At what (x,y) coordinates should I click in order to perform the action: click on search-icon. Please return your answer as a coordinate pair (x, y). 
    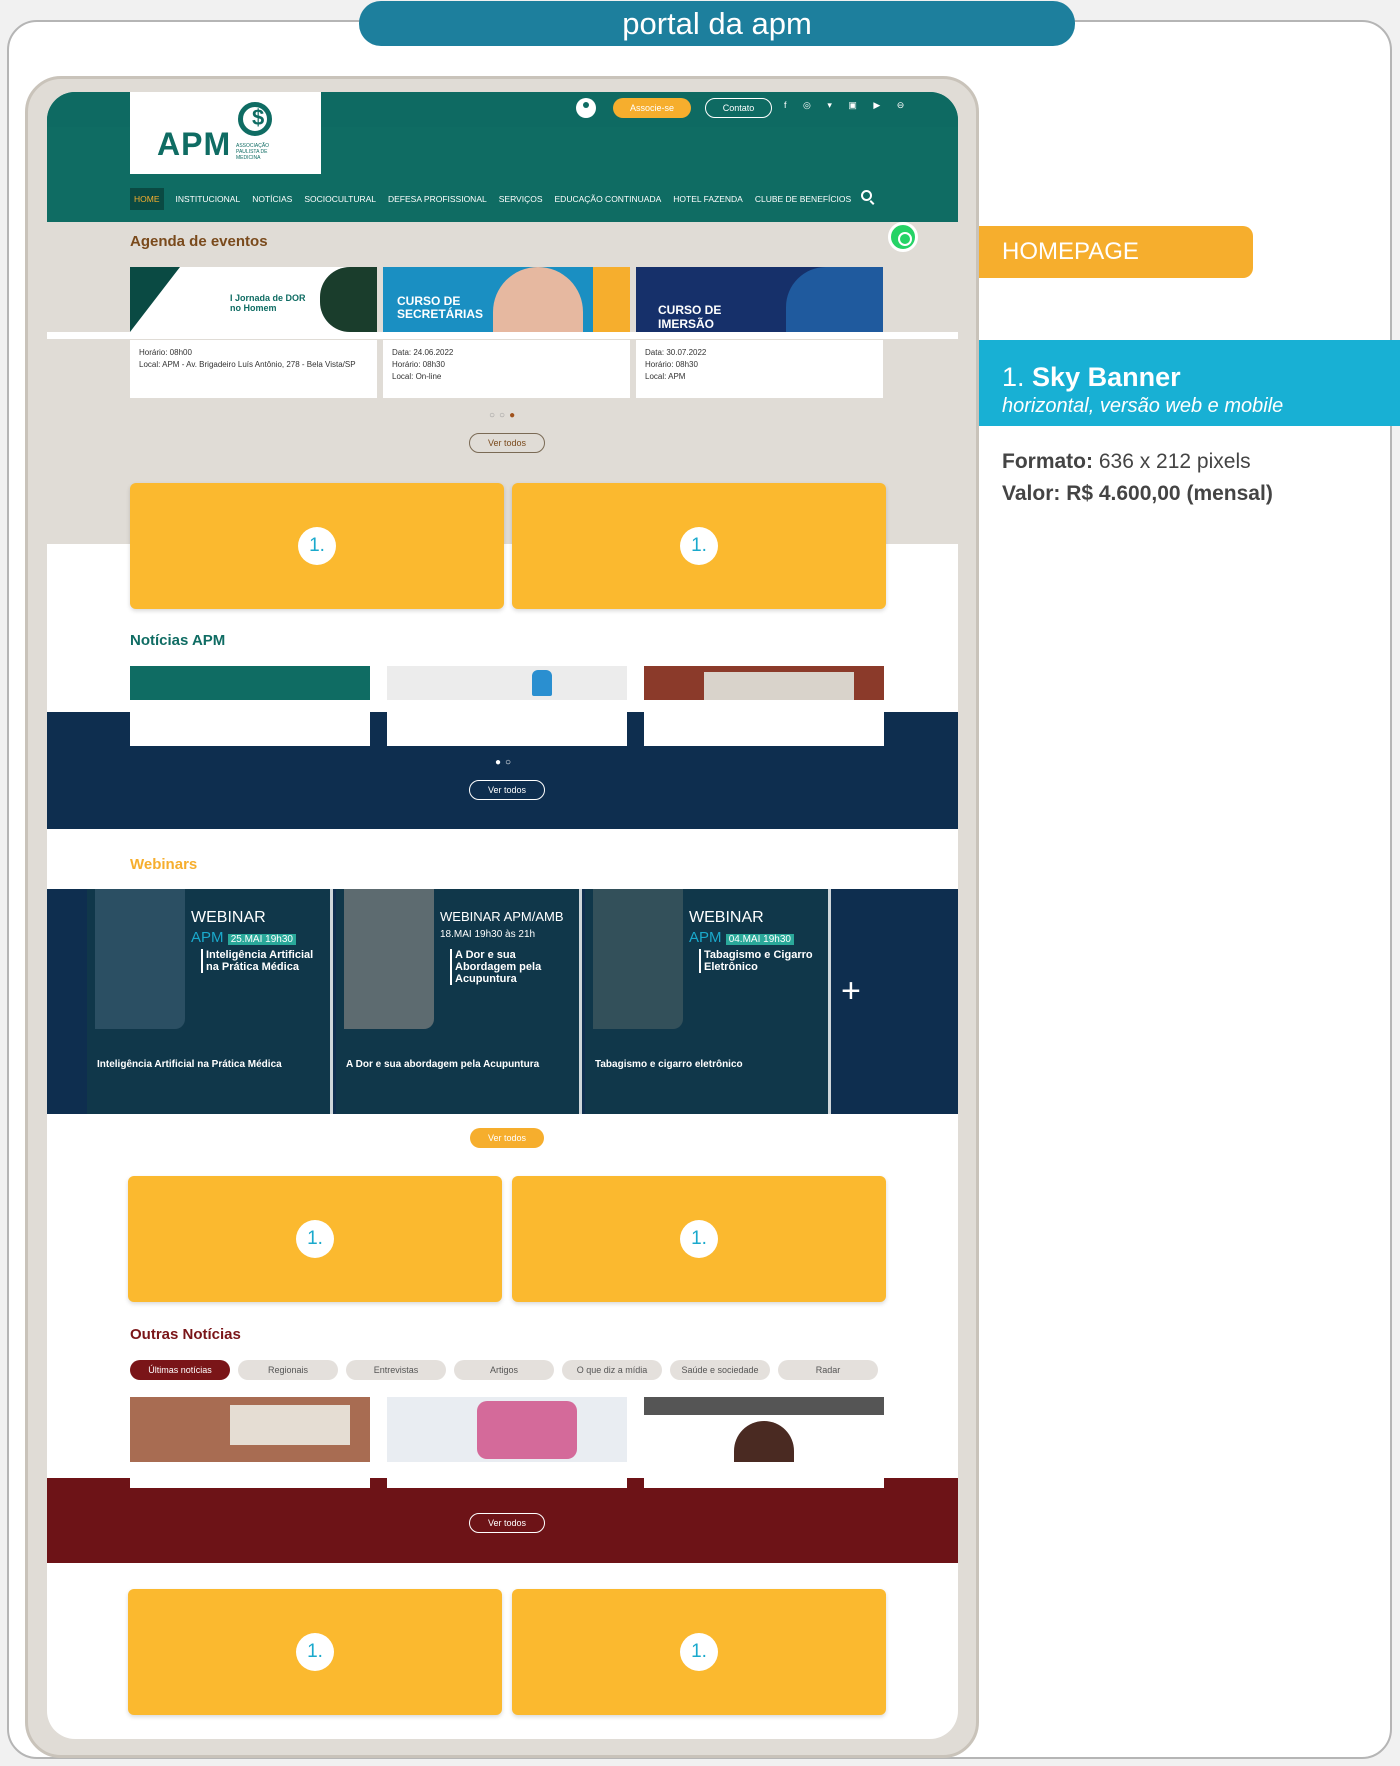
    Looking at the image, I should click on (866, 195).